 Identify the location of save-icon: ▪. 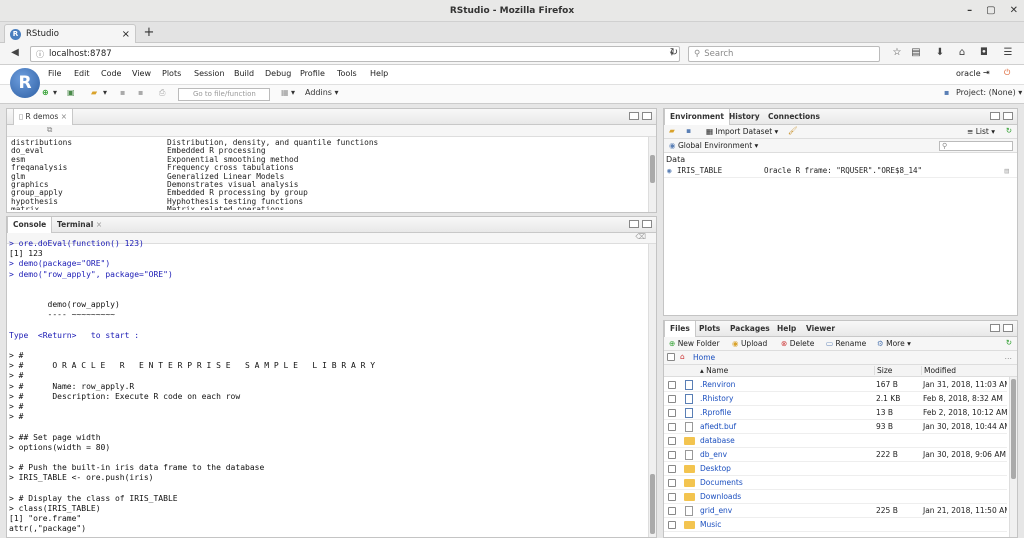
(122, 92).